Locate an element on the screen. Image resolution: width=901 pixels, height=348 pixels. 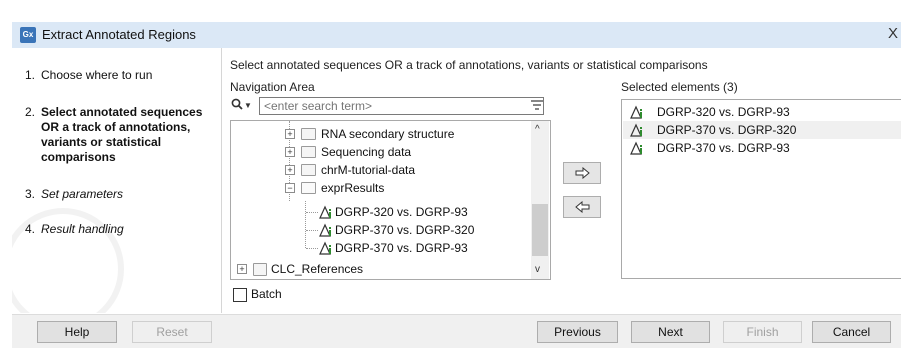
step-number: 1. is located at coordinates (30, 75).